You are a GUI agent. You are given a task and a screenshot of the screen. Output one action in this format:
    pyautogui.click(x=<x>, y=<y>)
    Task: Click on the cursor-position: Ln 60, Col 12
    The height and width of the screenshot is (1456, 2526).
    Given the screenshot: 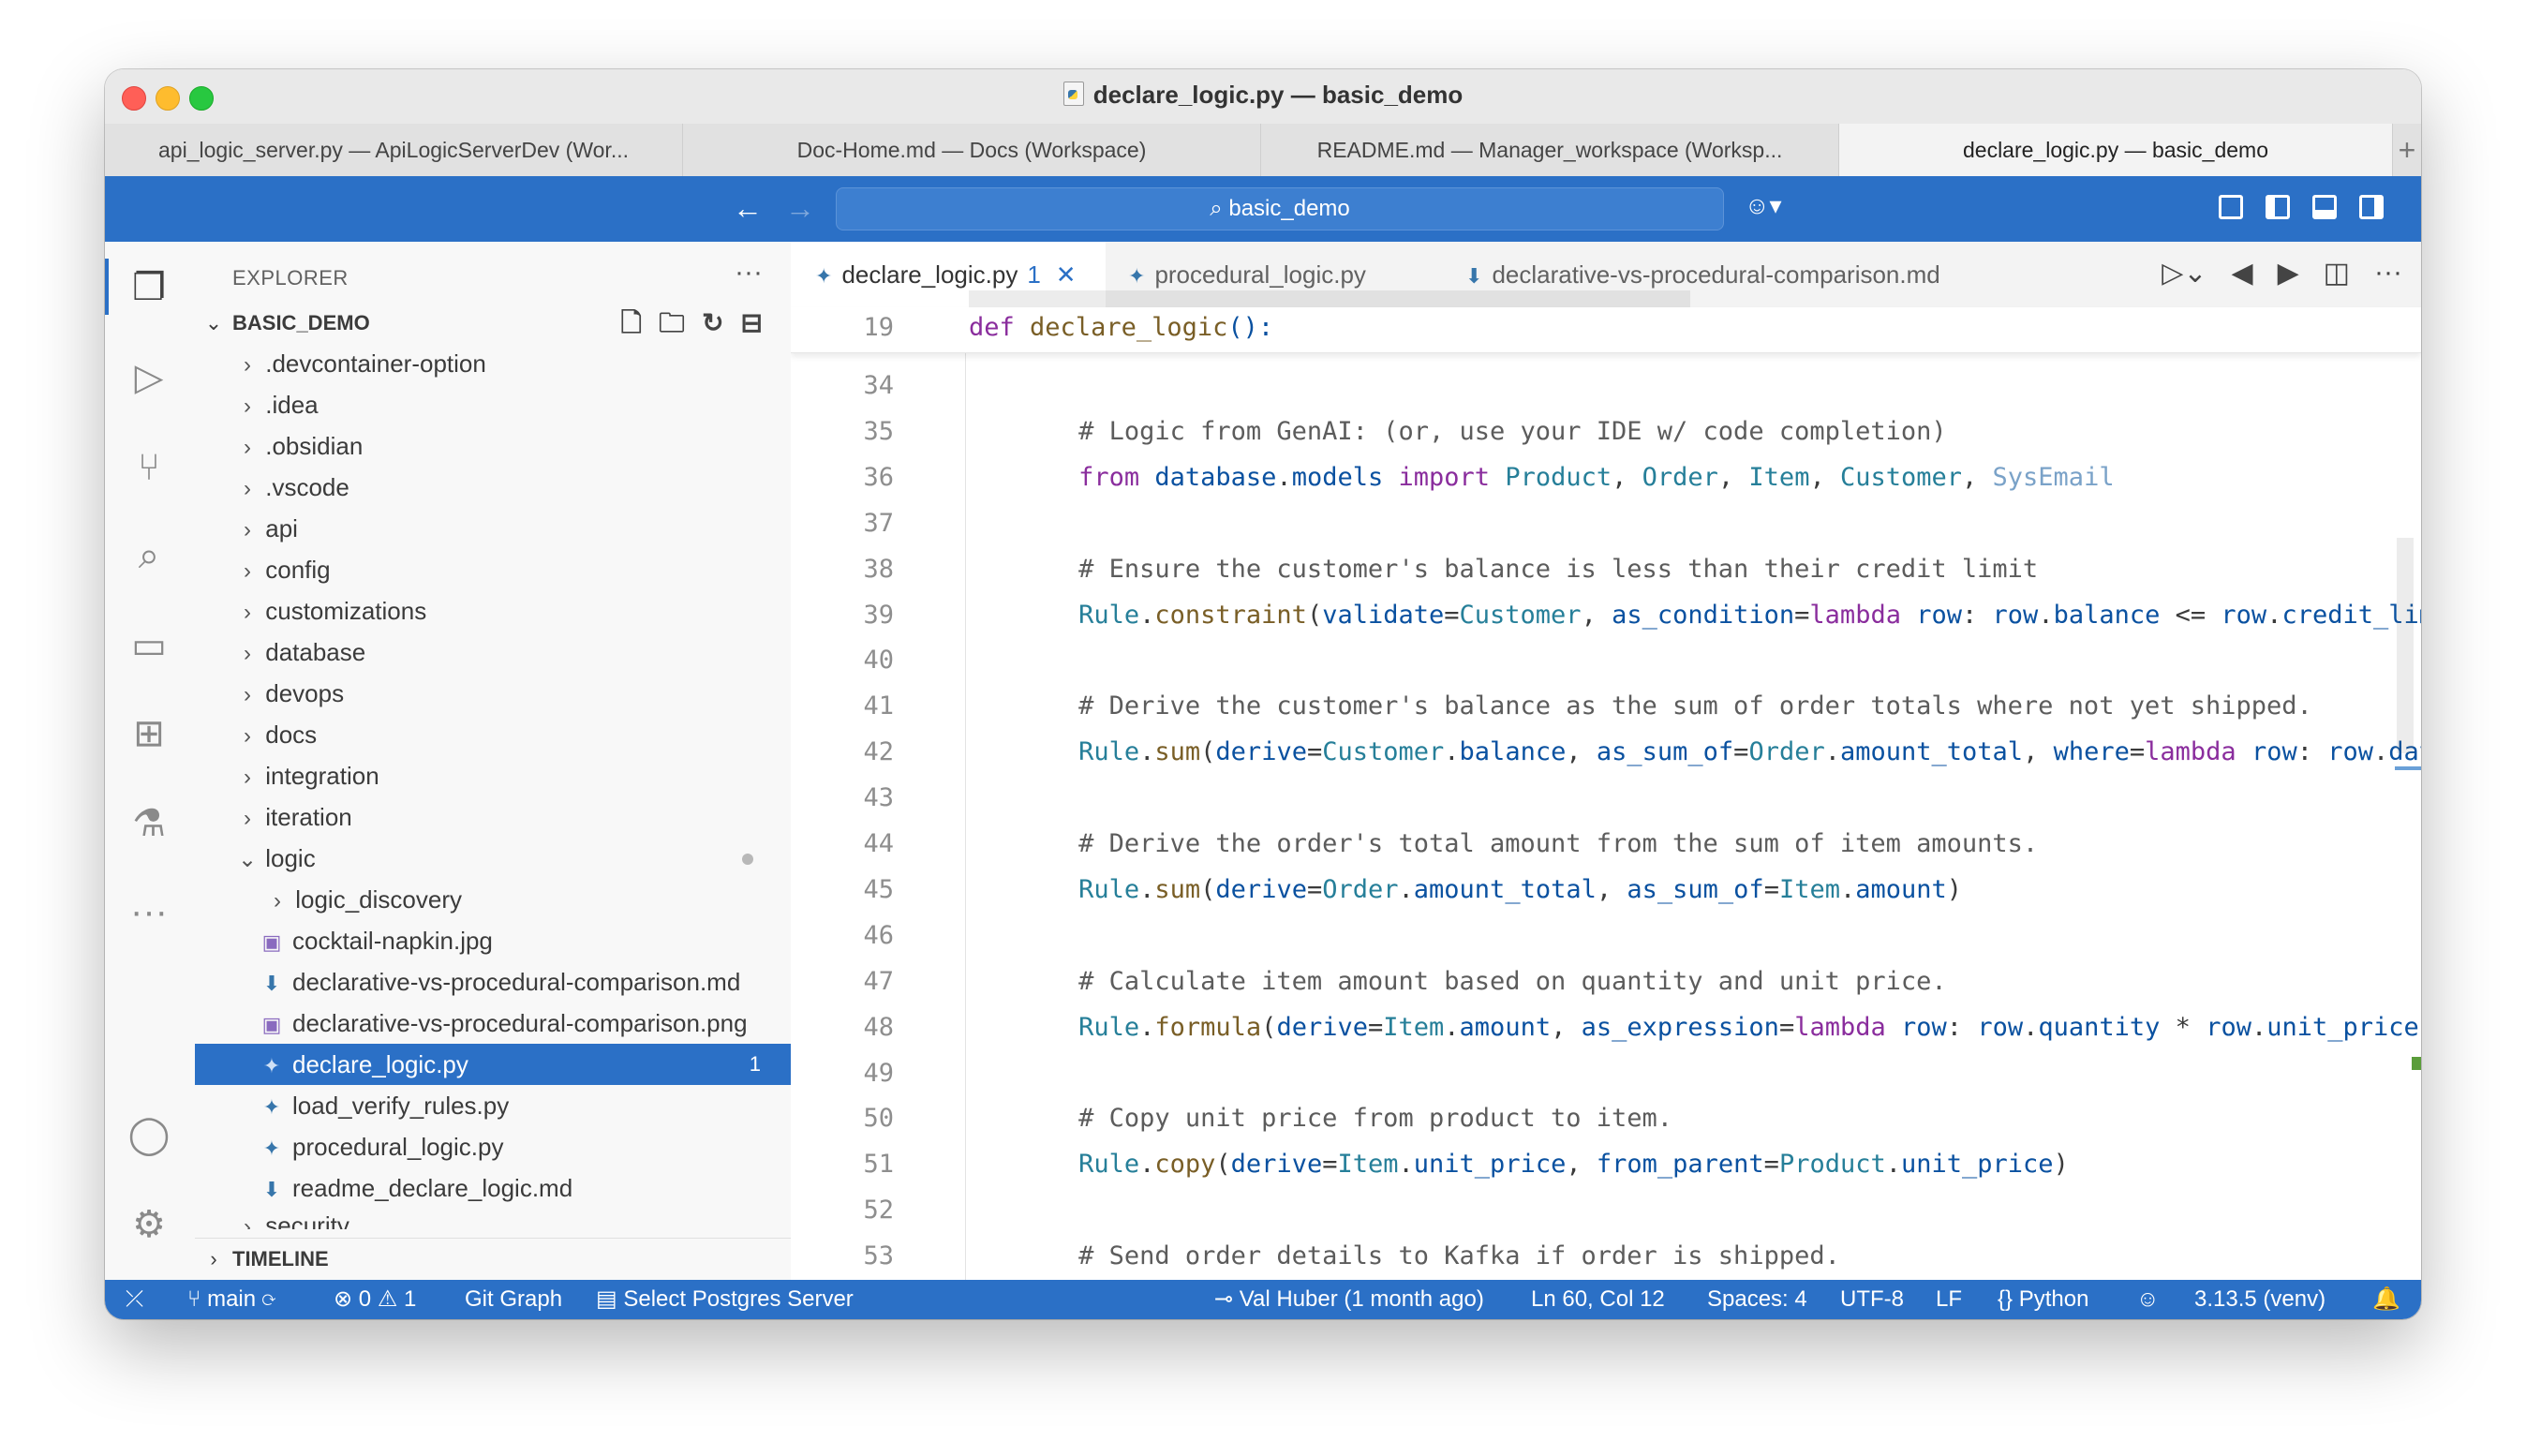 What is the action you would take?
    pyautogui.click(x=1598, y=1299)
    